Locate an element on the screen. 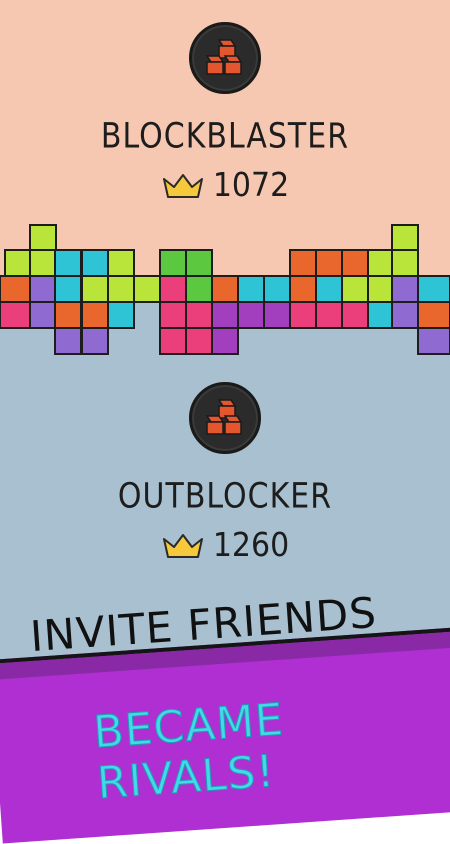 Image resolution: width=450 pixels, height=844 pixels. score-row: 1260 is located at coordinates (225, 545).